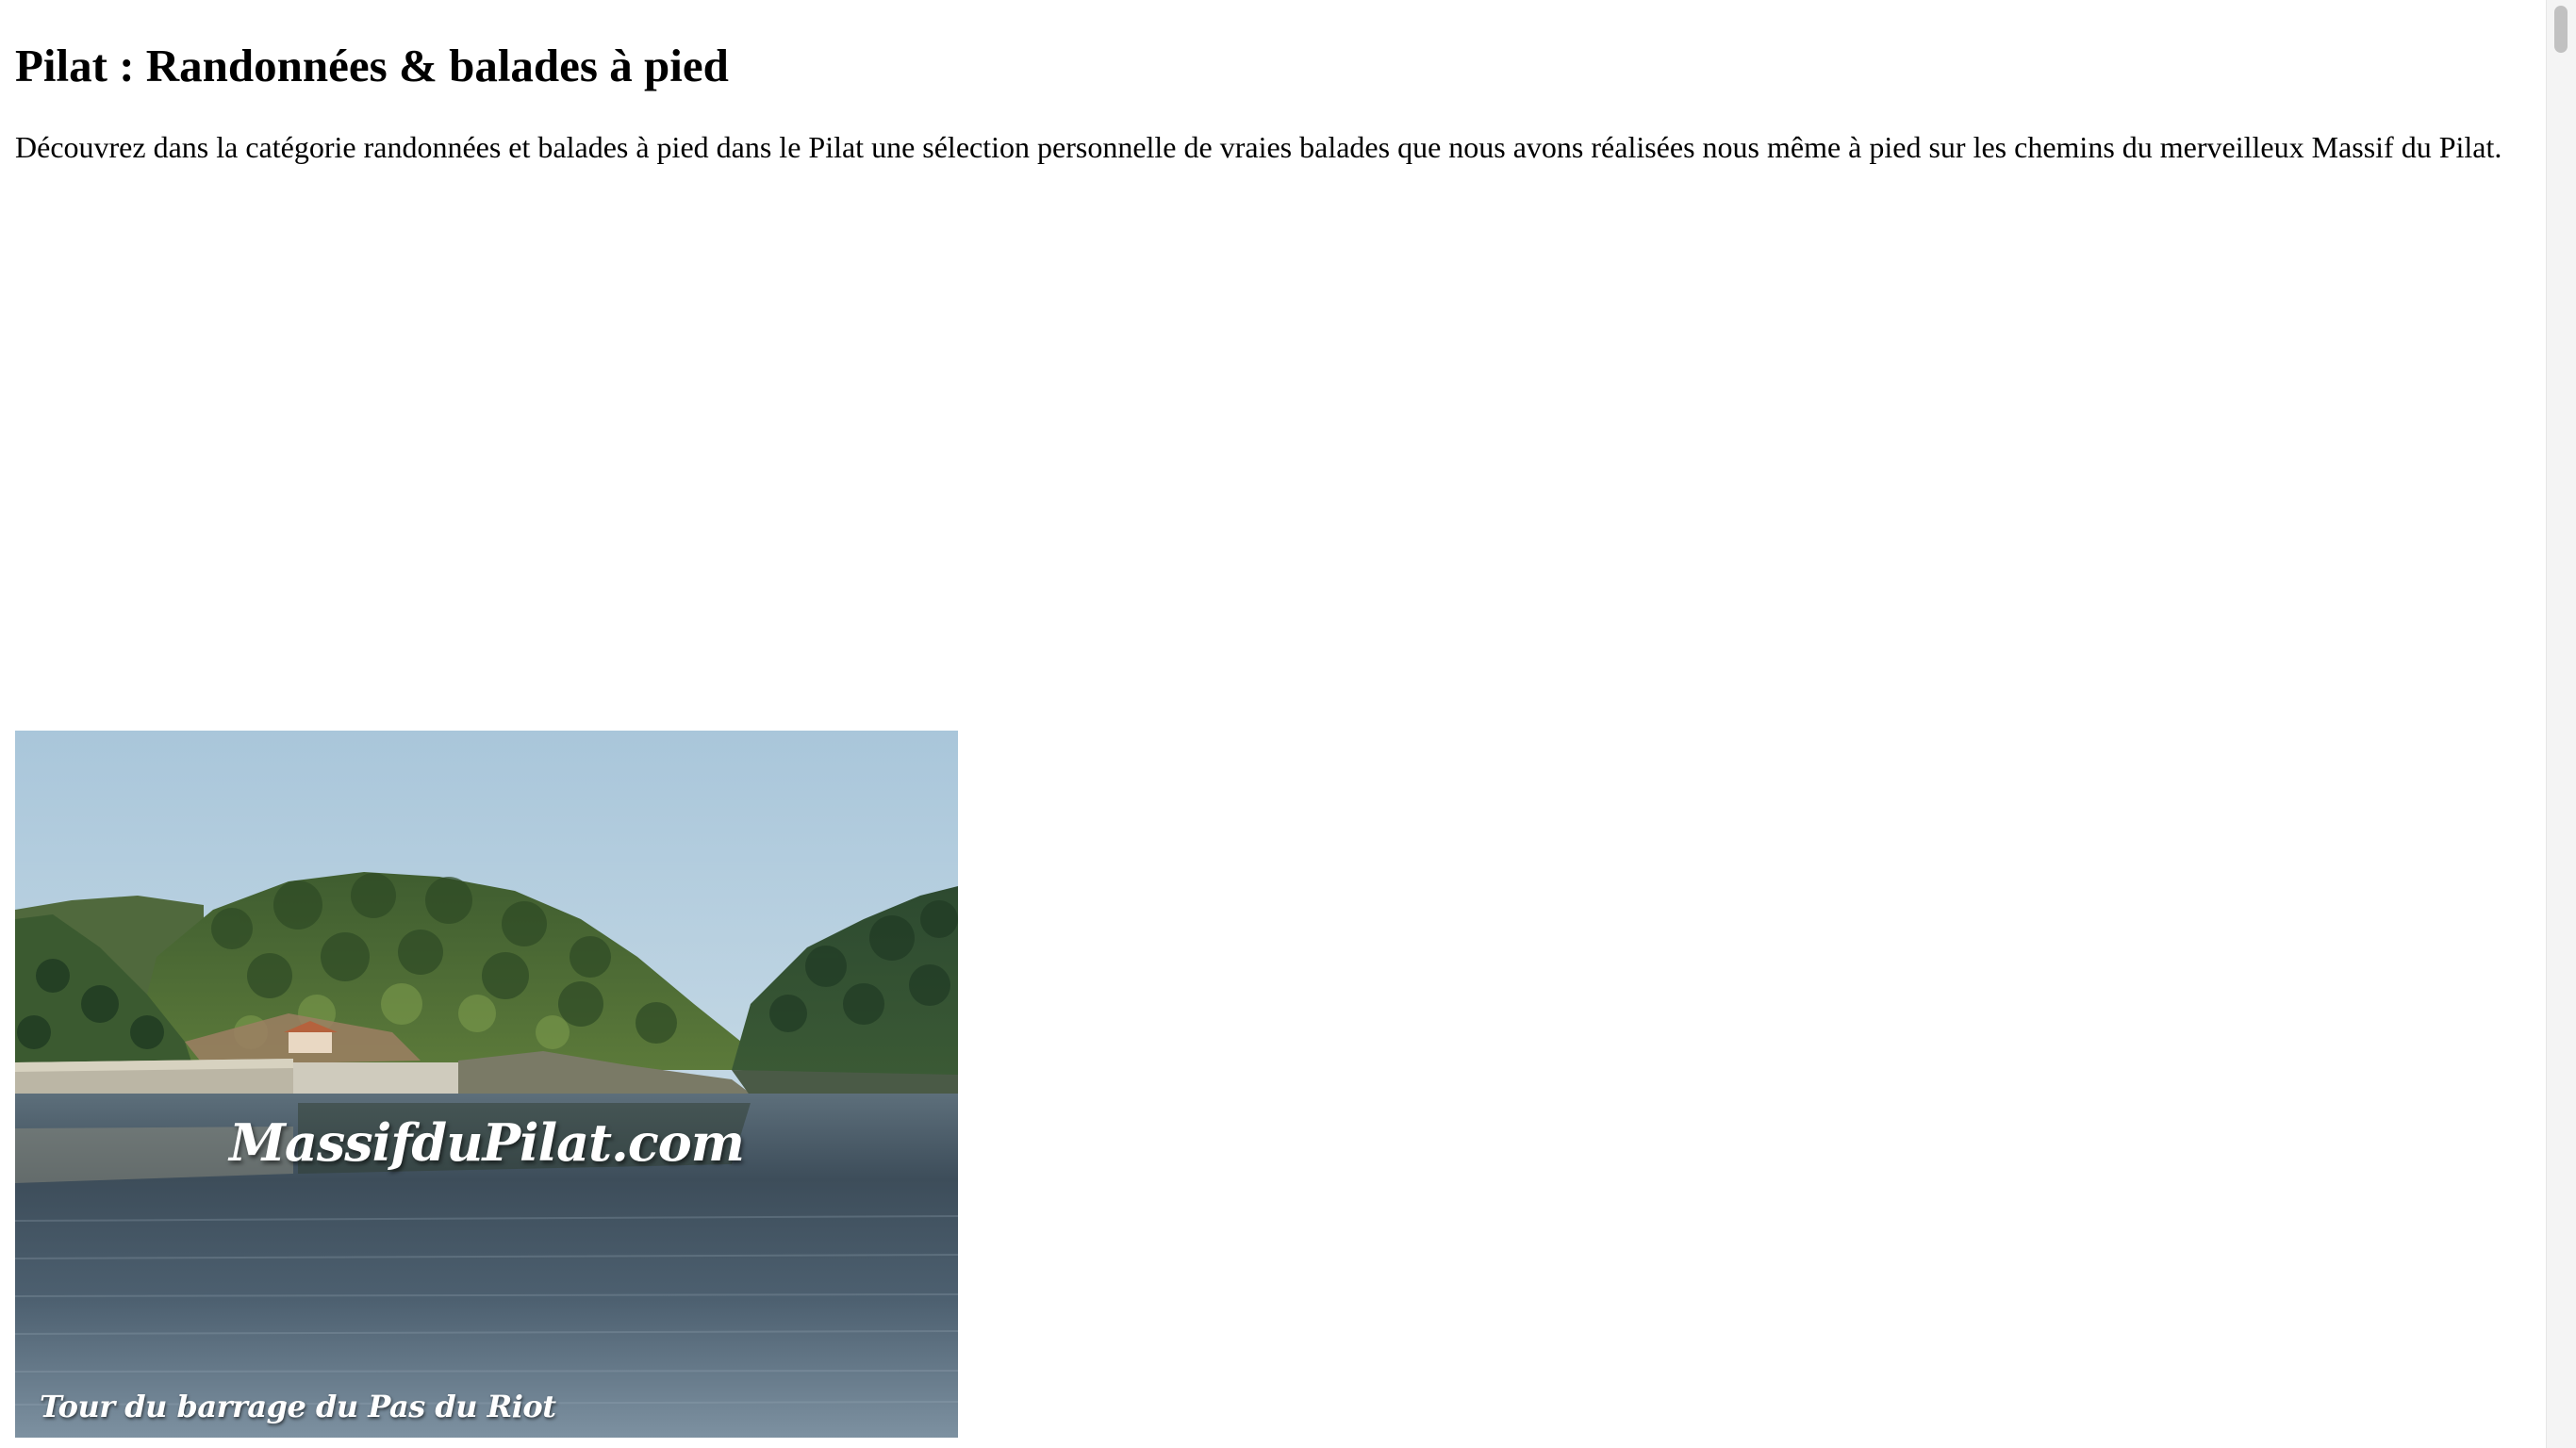 This screenshot has width=2576, height=1448. What do you see at coordinates (372, 65) in the screenshot?
I see `page-title: Pilat : Randonnées & balades à pied` at bounding box center [372, 65].